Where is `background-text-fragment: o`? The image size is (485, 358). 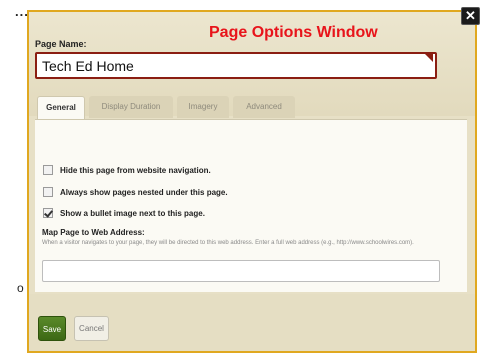
background-text-fragment: o is located at coordinates (20, 288).